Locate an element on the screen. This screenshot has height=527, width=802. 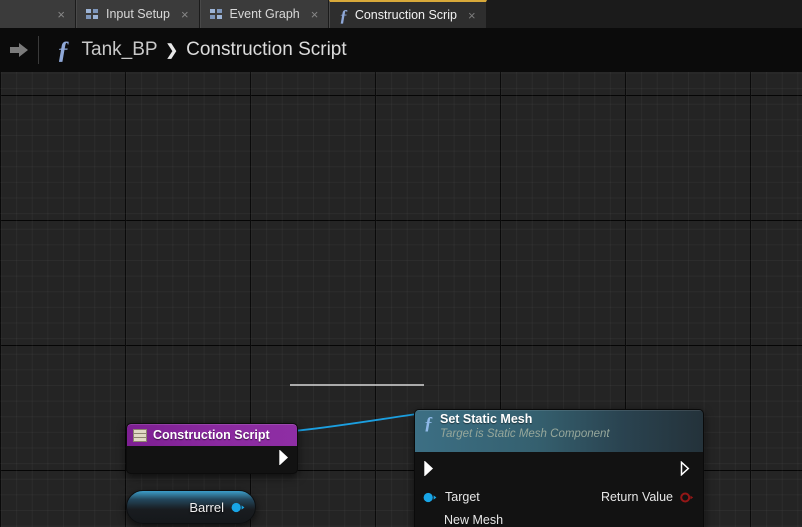
exec-row is located at coordinates (559, 470).